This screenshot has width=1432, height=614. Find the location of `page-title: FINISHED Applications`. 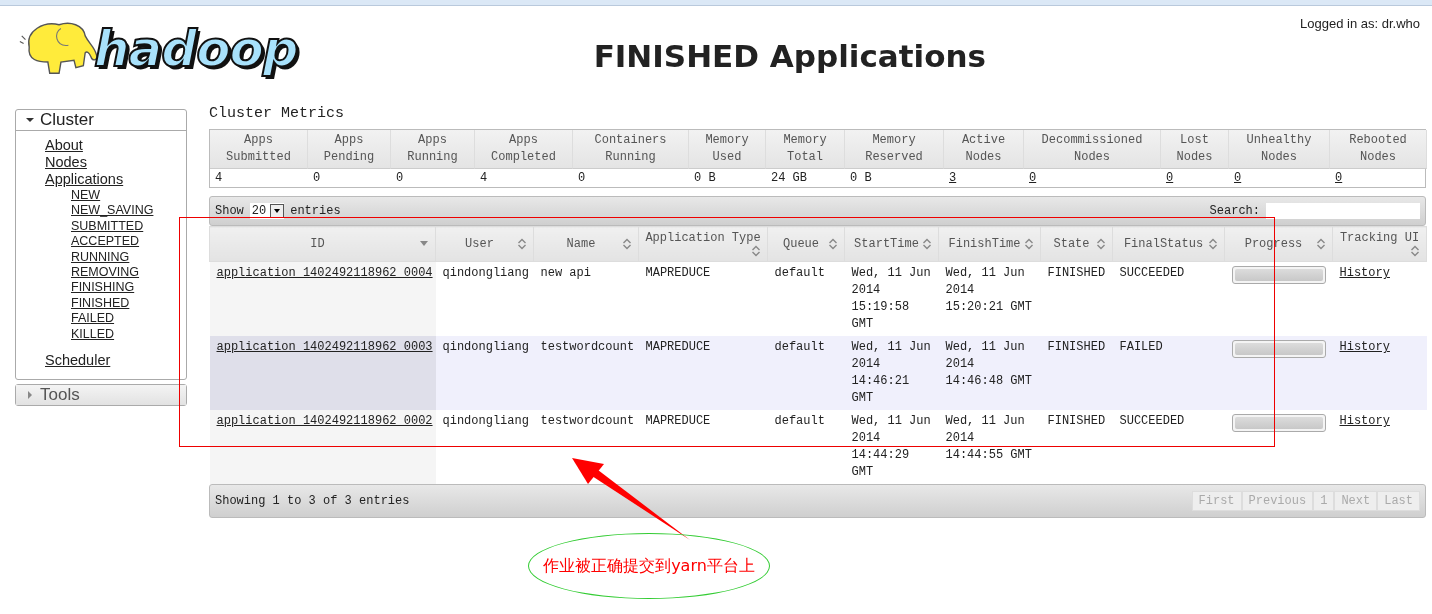

page-title: FINISHED Applications is located at coordinates (789, 56).